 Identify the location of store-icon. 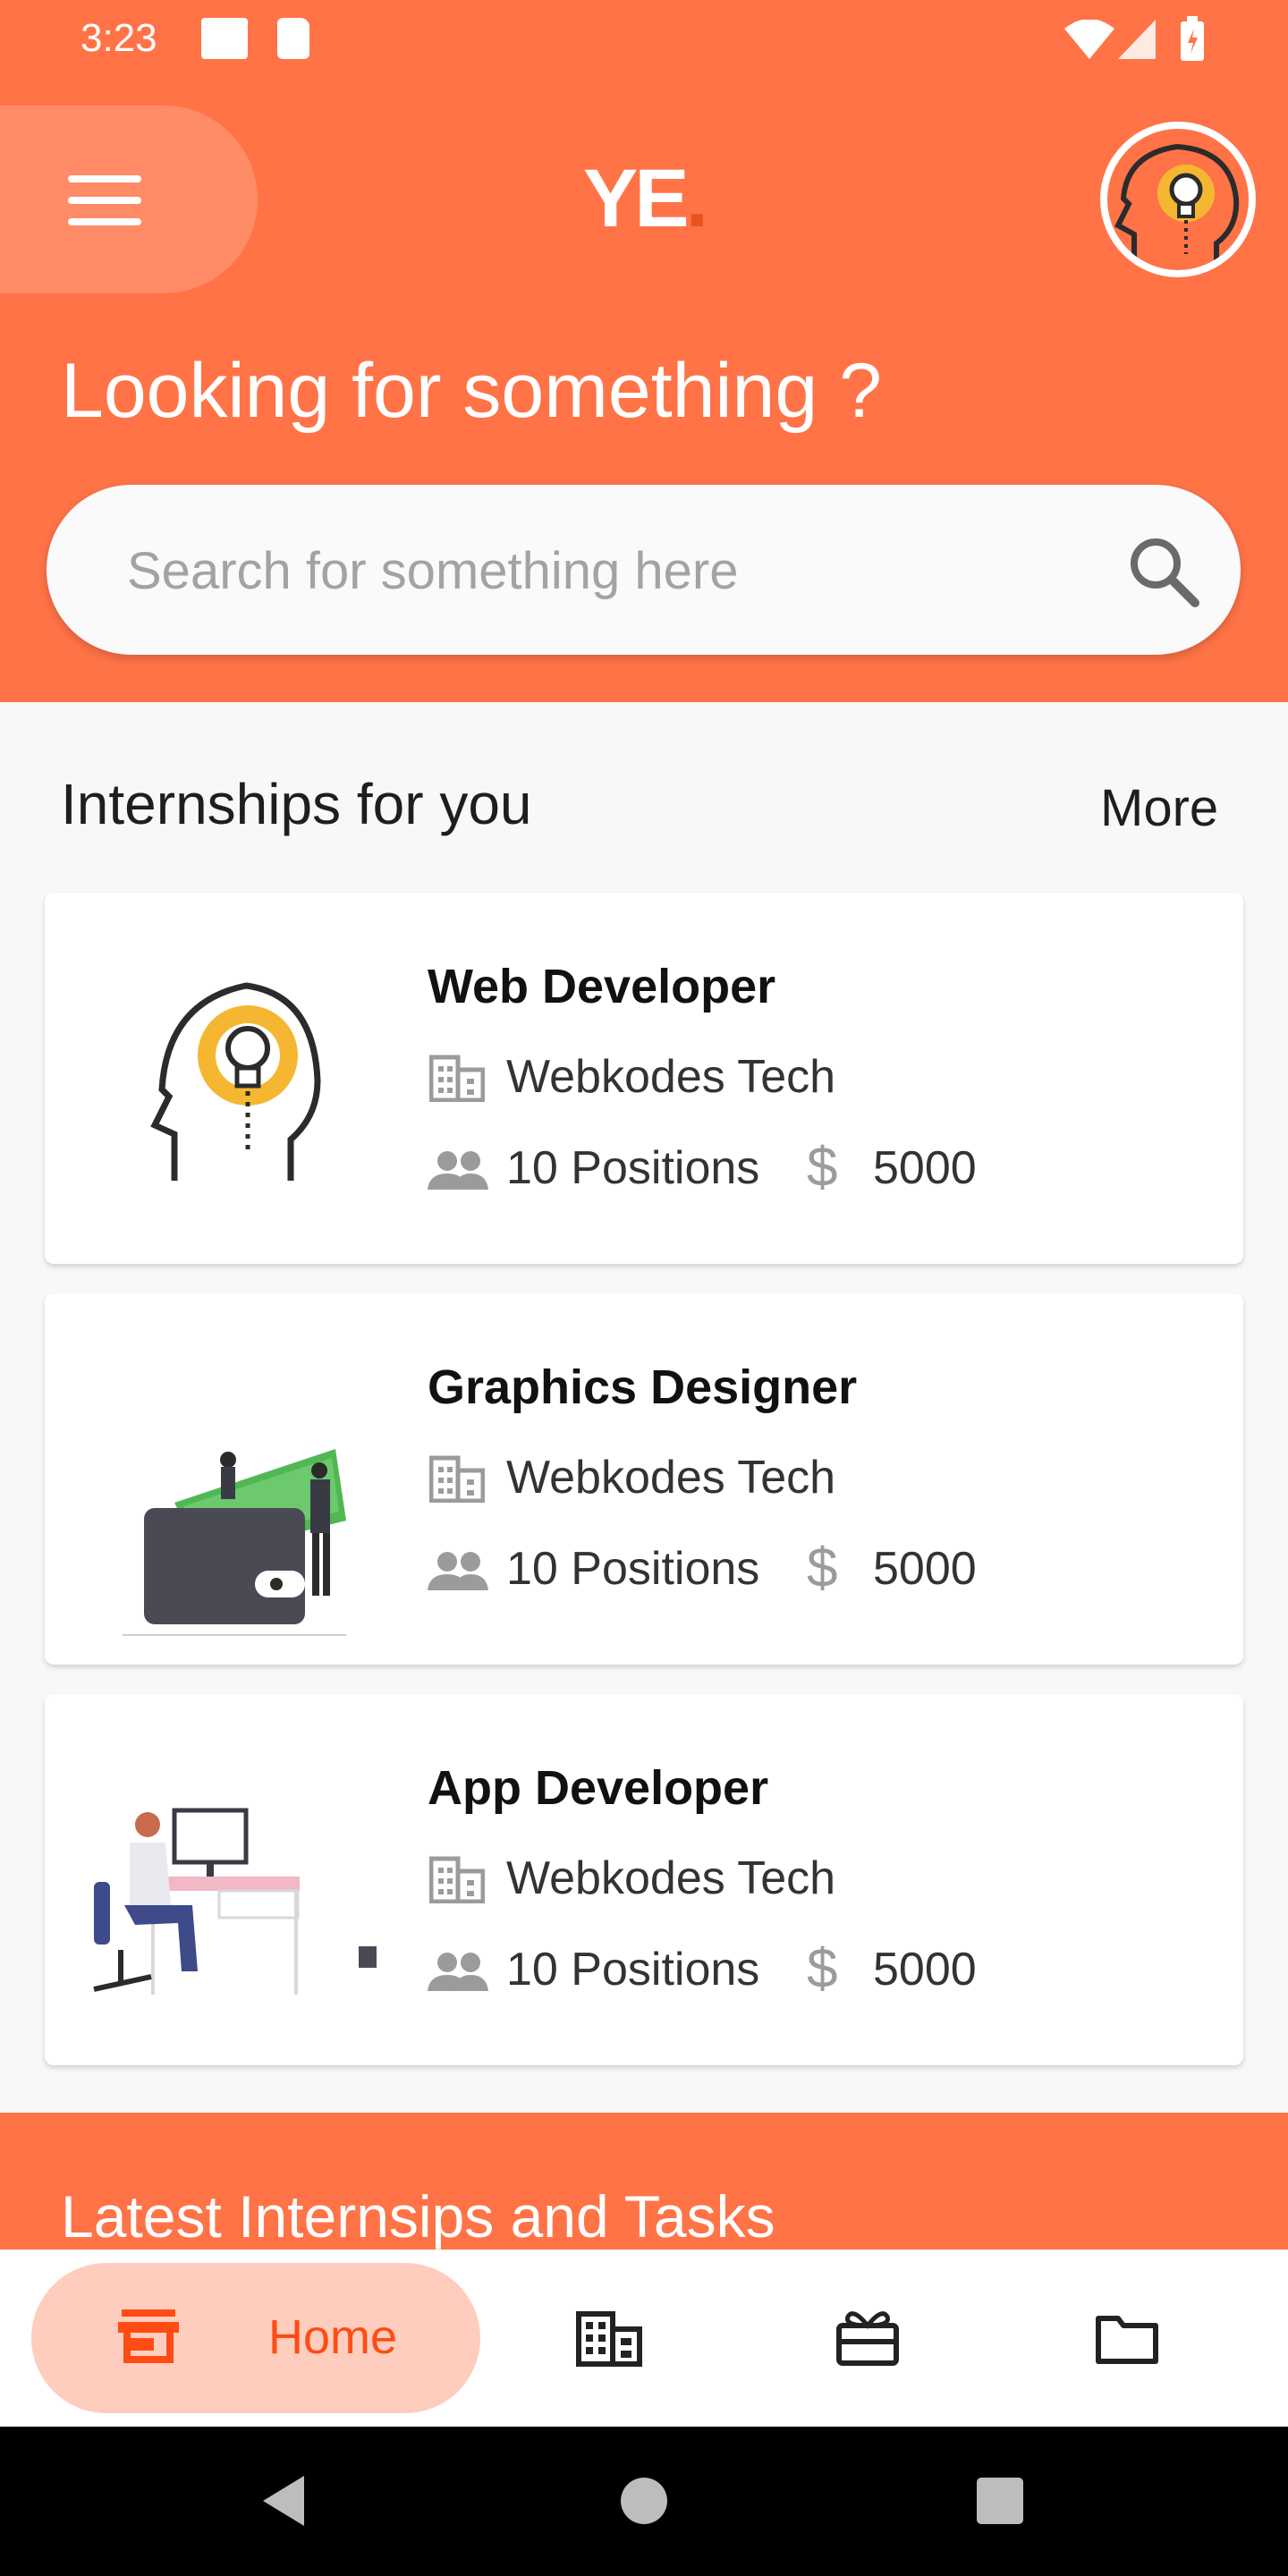
(148, 2336).